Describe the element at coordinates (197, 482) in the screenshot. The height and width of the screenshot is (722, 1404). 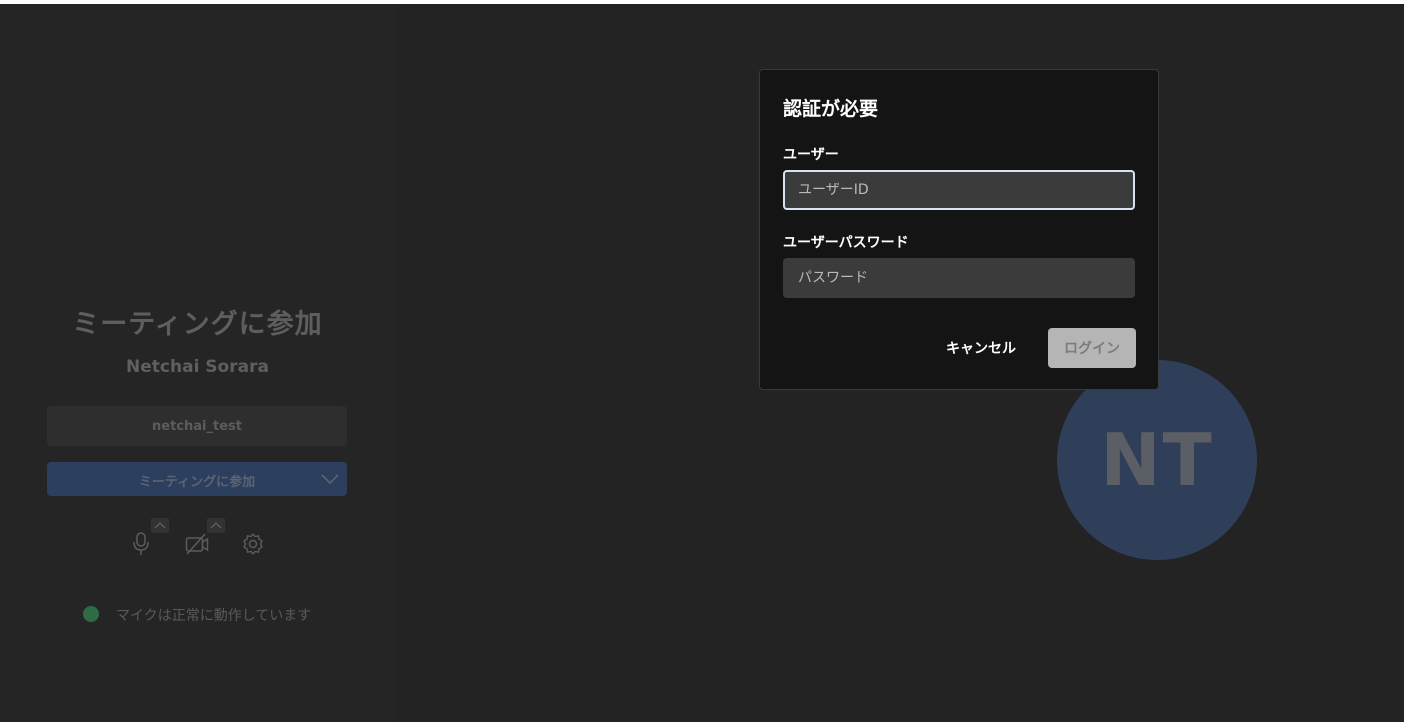
I see `join-meeting-label: ミーティングに参加` at that location.